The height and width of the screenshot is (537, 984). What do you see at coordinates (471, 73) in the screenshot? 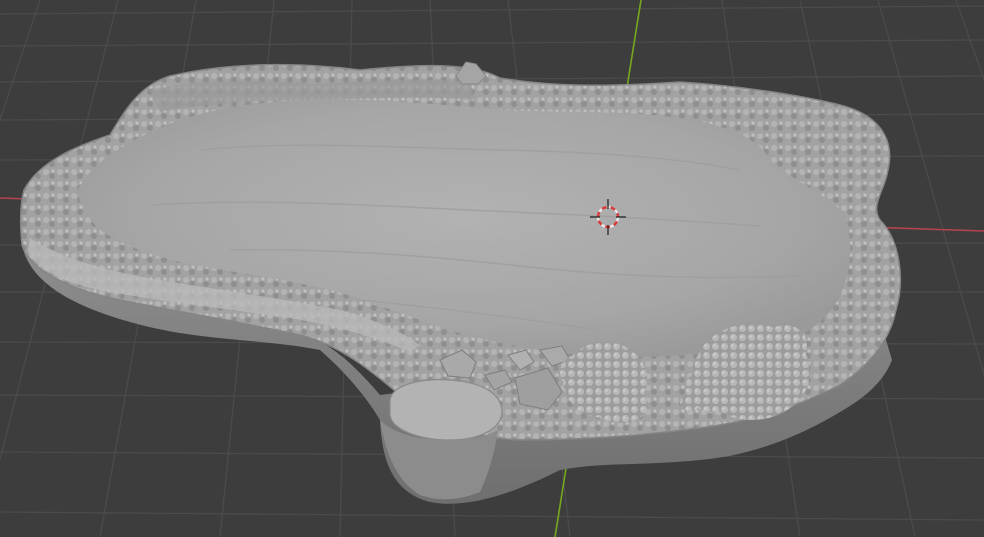
I see `rim-spike` at bounding box center [471, 73].